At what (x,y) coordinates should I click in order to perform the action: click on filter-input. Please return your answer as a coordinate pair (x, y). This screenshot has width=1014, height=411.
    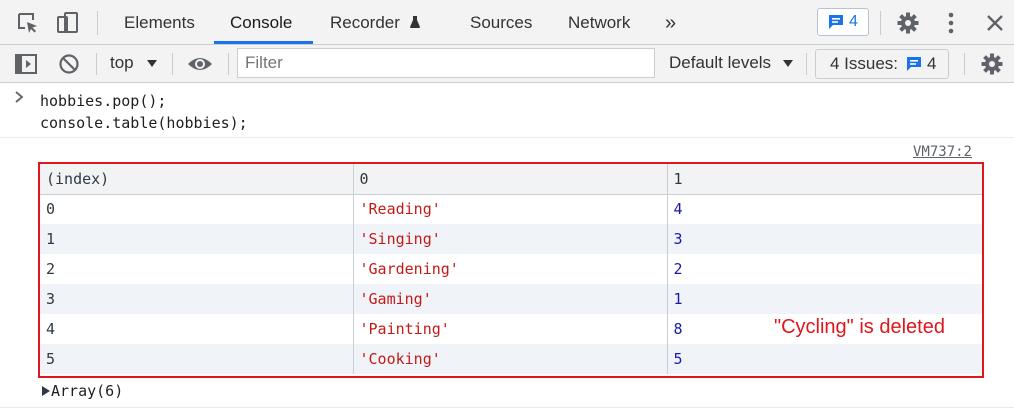
    Looking at the image, I should click on (446, 63).